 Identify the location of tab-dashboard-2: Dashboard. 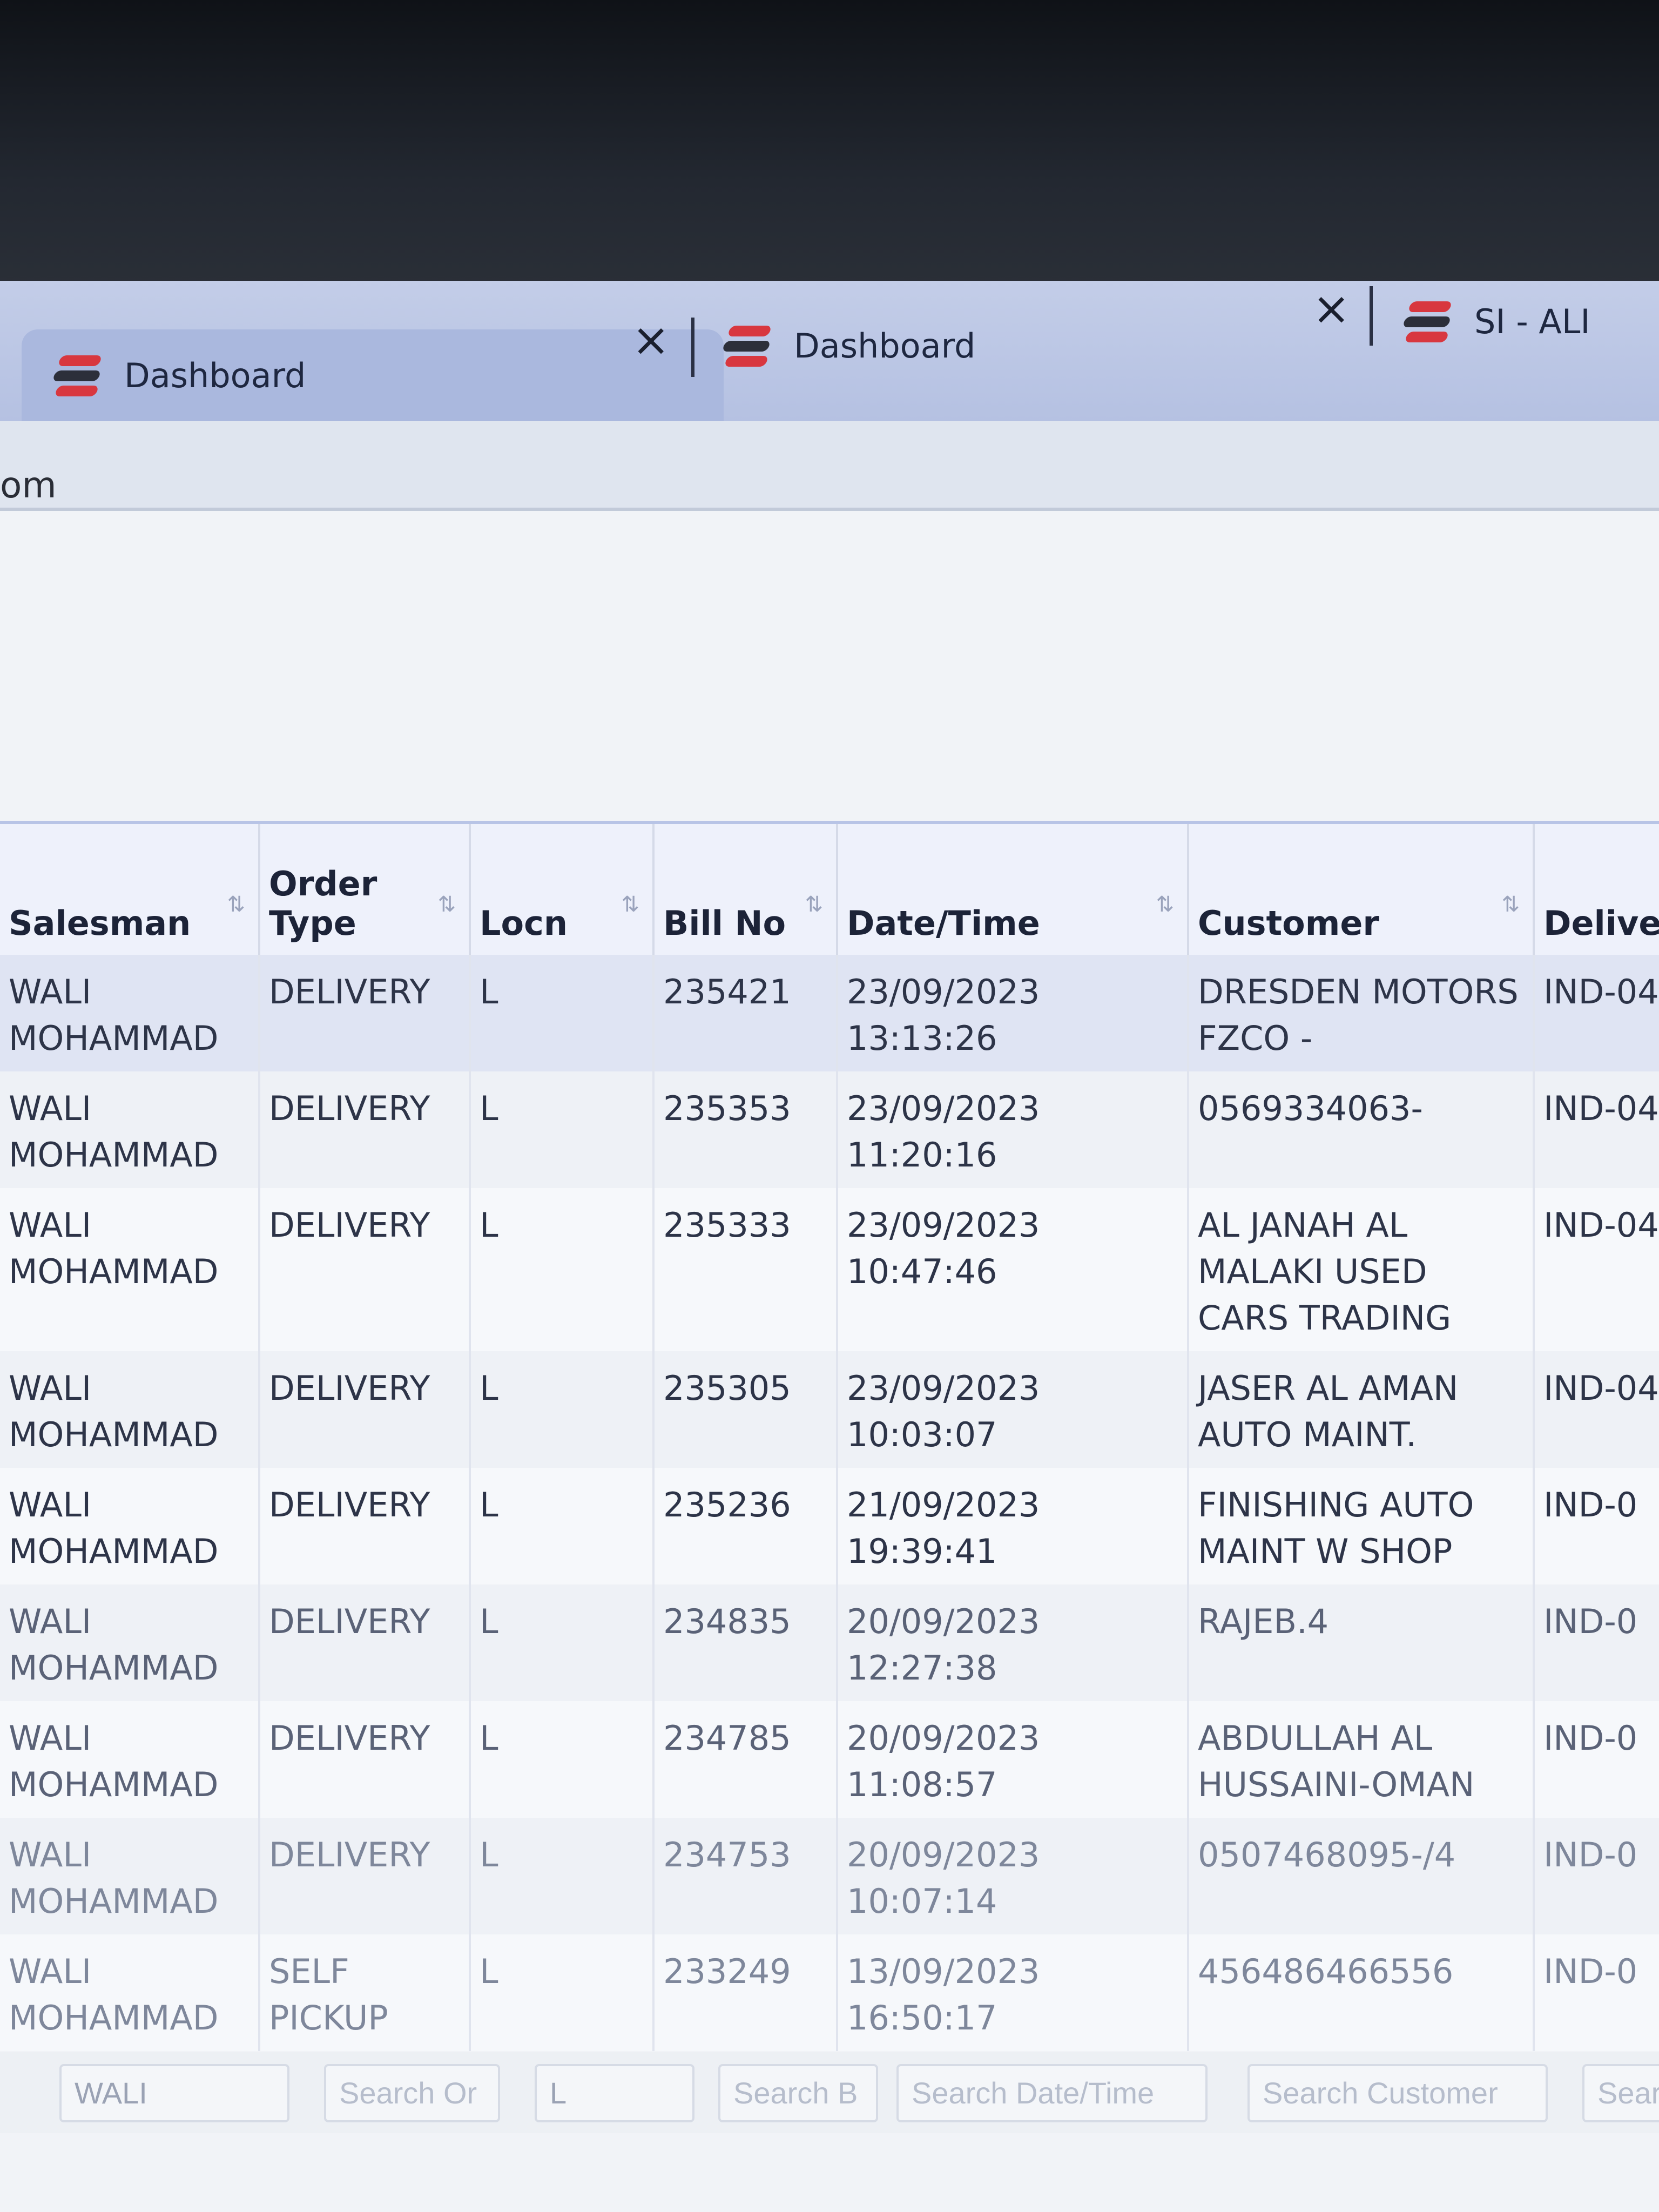
(848, 345).